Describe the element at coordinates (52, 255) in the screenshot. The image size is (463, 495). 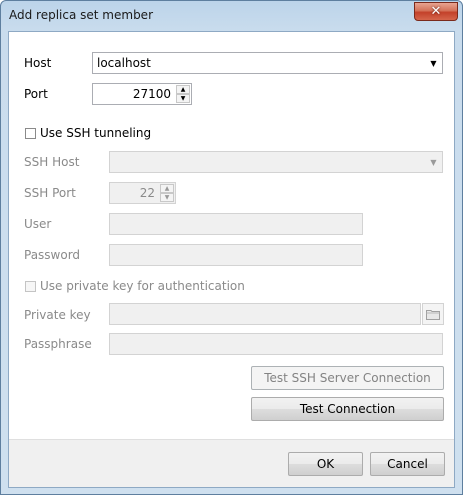
I see `password-label: Password` at that location.